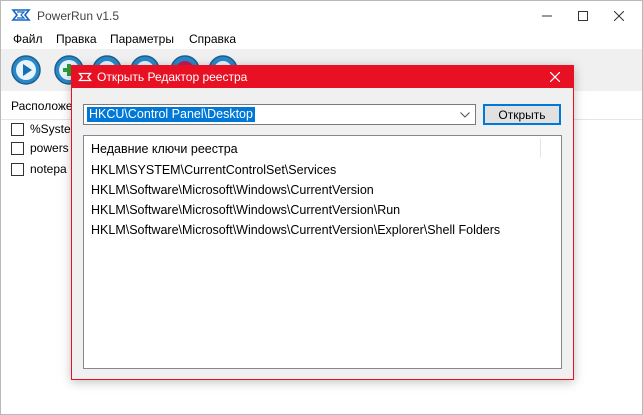  I want to click on open-button: Открыть, so click(522, 114).